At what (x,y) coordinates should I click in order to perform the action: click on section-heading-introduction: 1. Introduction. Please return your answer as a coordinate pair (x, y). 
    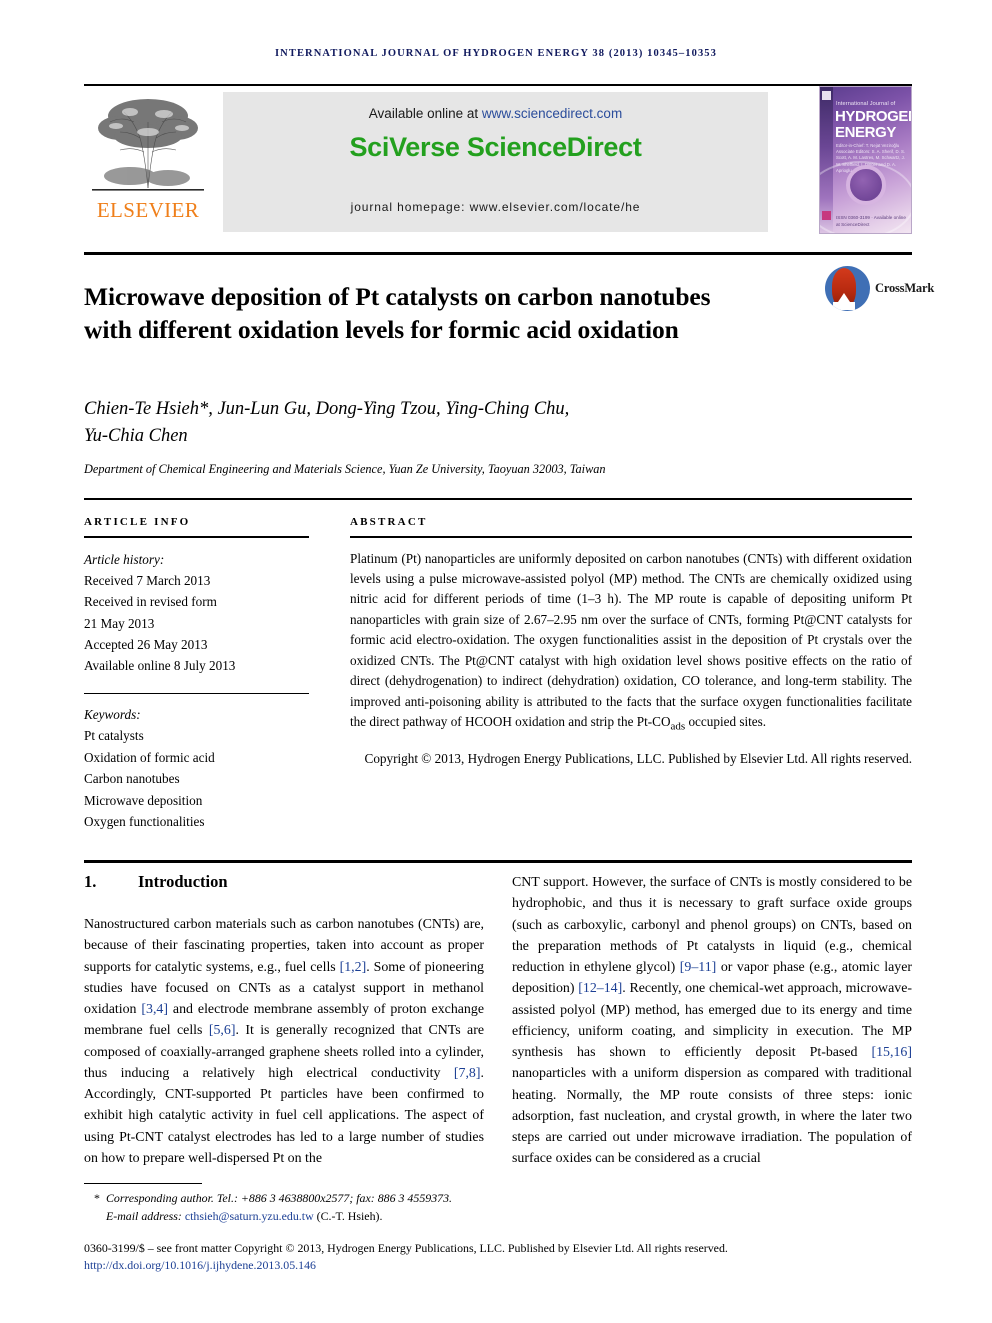
    Looking at the image, I should click on (284, 882).